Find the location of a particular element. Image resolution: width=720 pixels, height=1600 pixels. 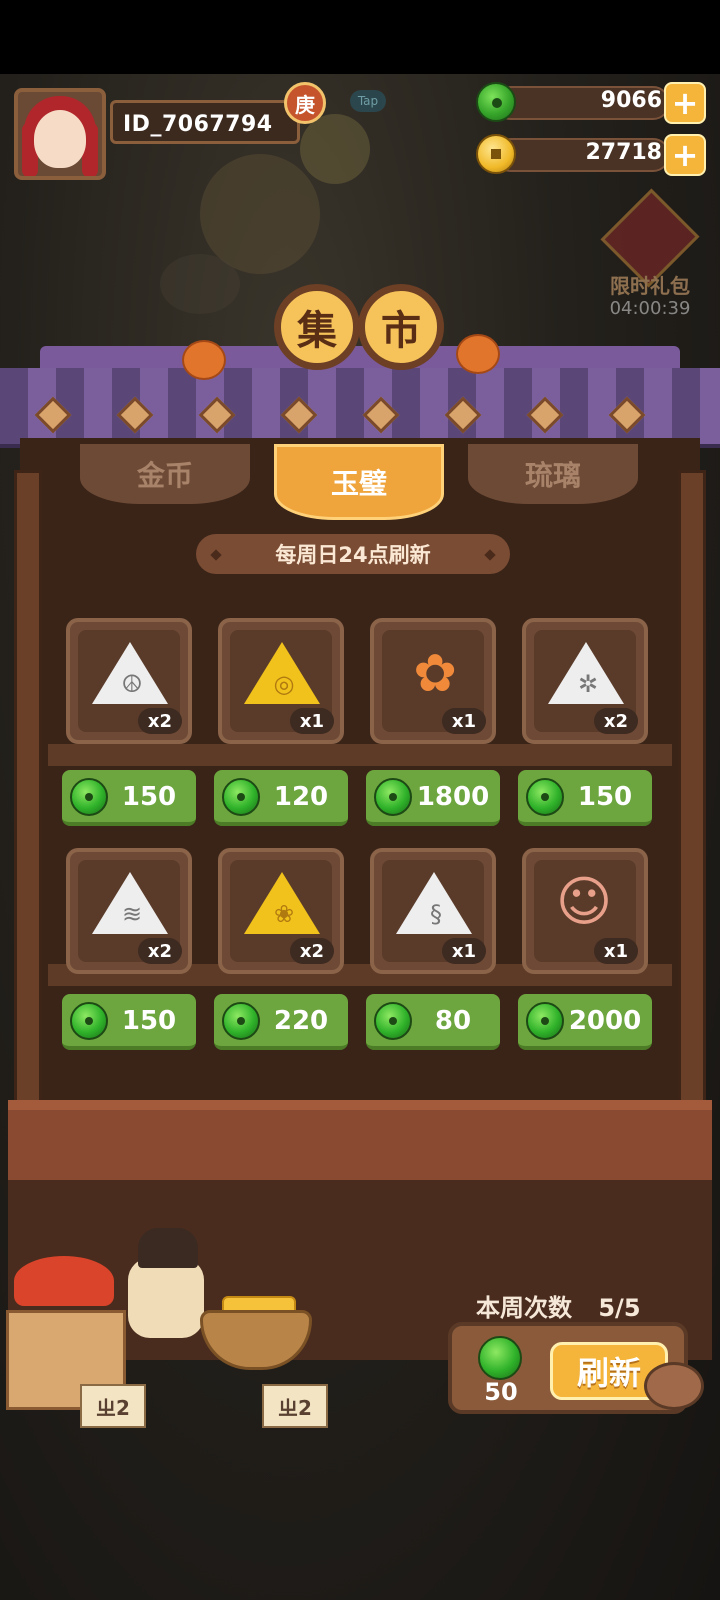

shop-item: ✲ x2 is located at coordinates (585, 681).